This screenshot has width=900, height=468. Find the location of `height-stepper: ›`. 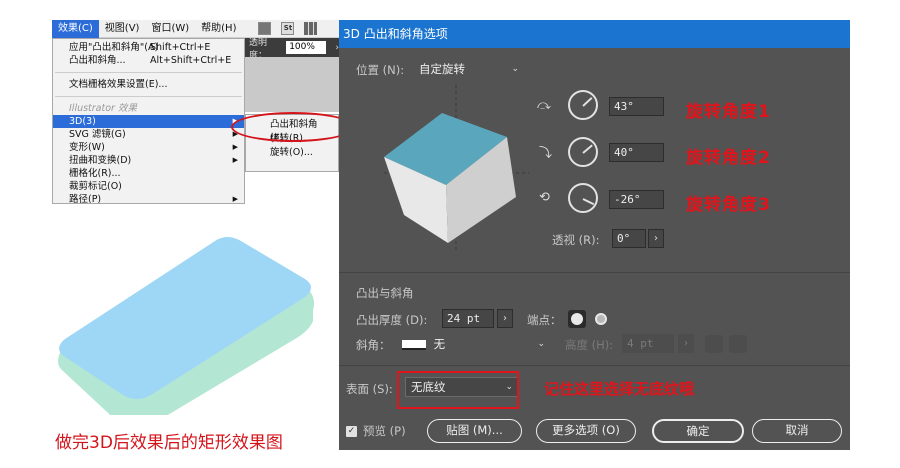

height-stepper: › is located at coordinates (686, 343).